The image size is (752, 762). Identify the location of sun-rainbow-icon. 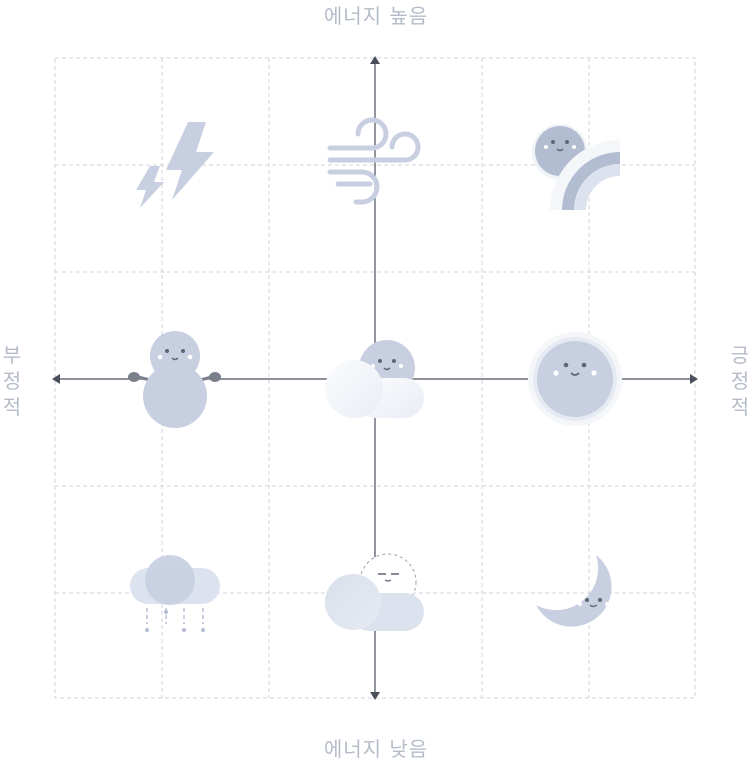
(576, 167).